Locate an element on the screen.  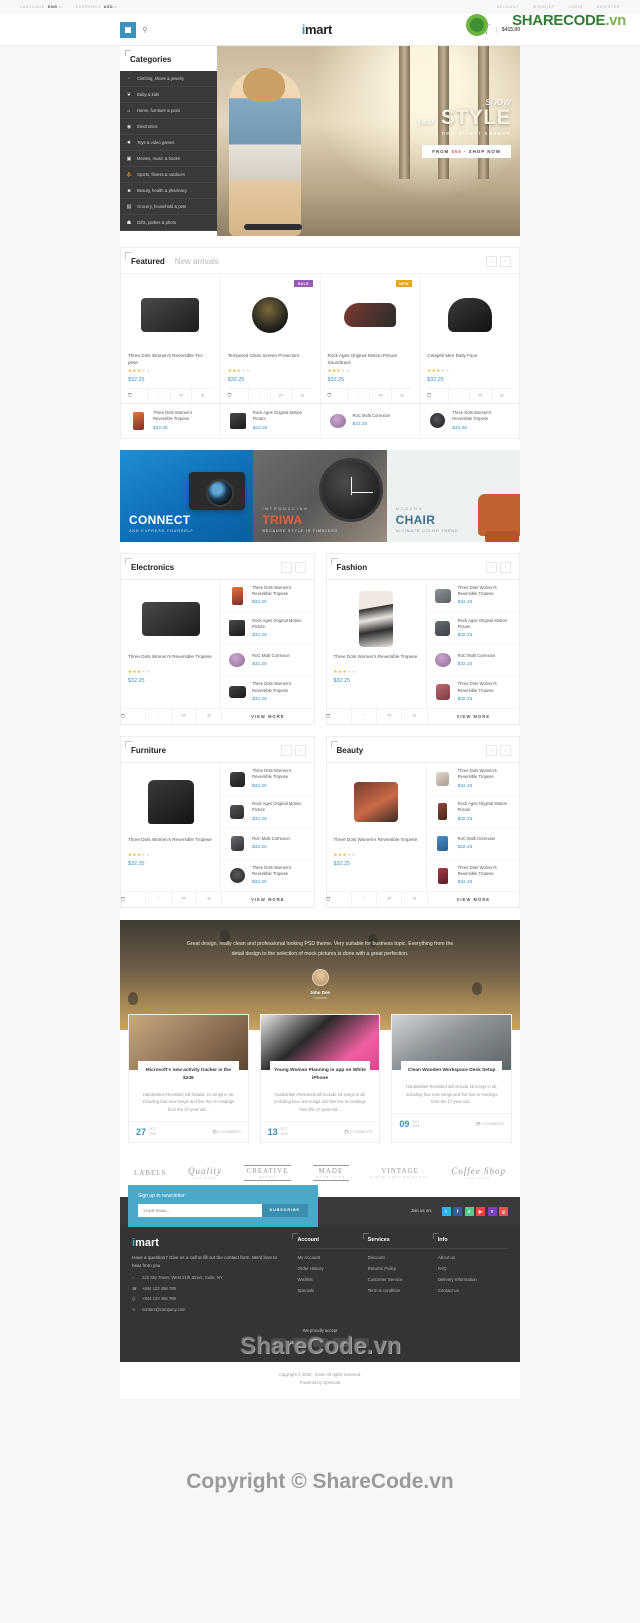
footer-link: FAQ is located at coordinates (473, 1268).